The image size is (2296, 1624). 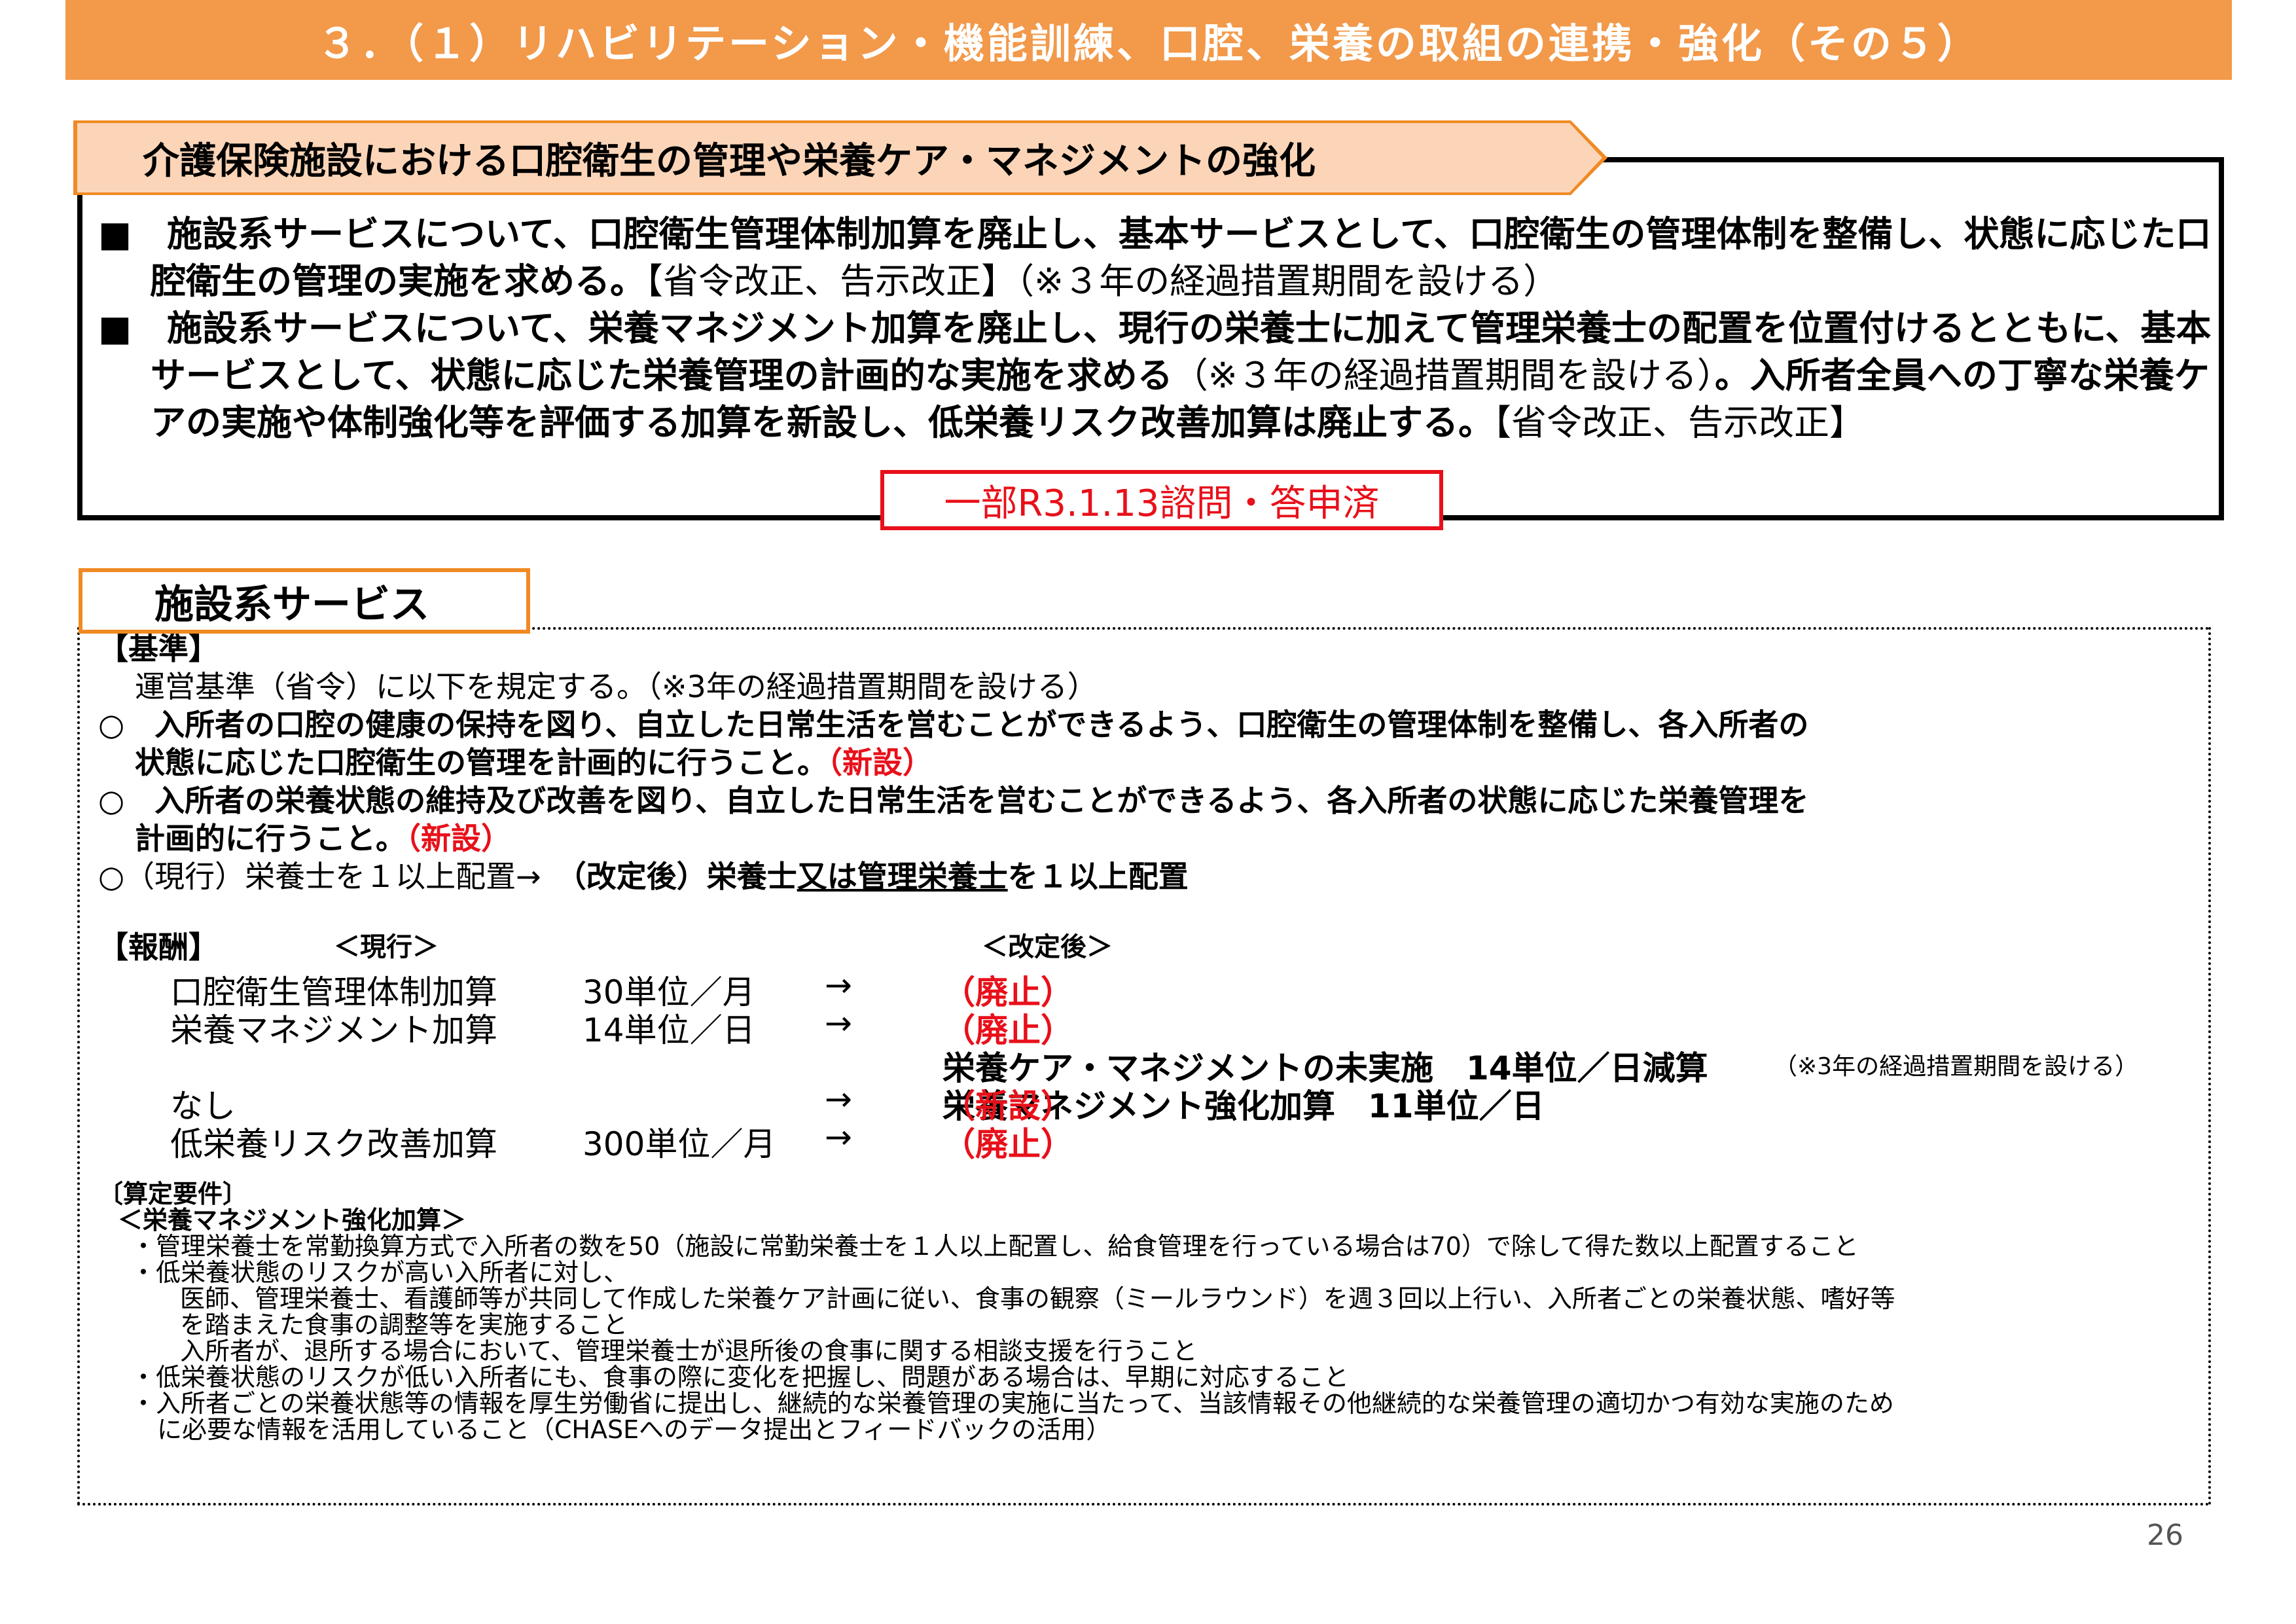 I want to click on remuneration-heading: 【報酬】, so click(x=158, y=947).